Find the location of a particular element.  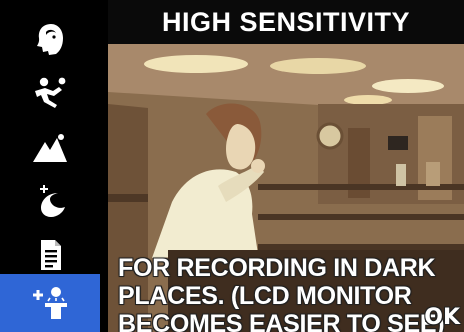

description-line: PLACES. (LCD MONITOR is located at coordinates (265, 296).